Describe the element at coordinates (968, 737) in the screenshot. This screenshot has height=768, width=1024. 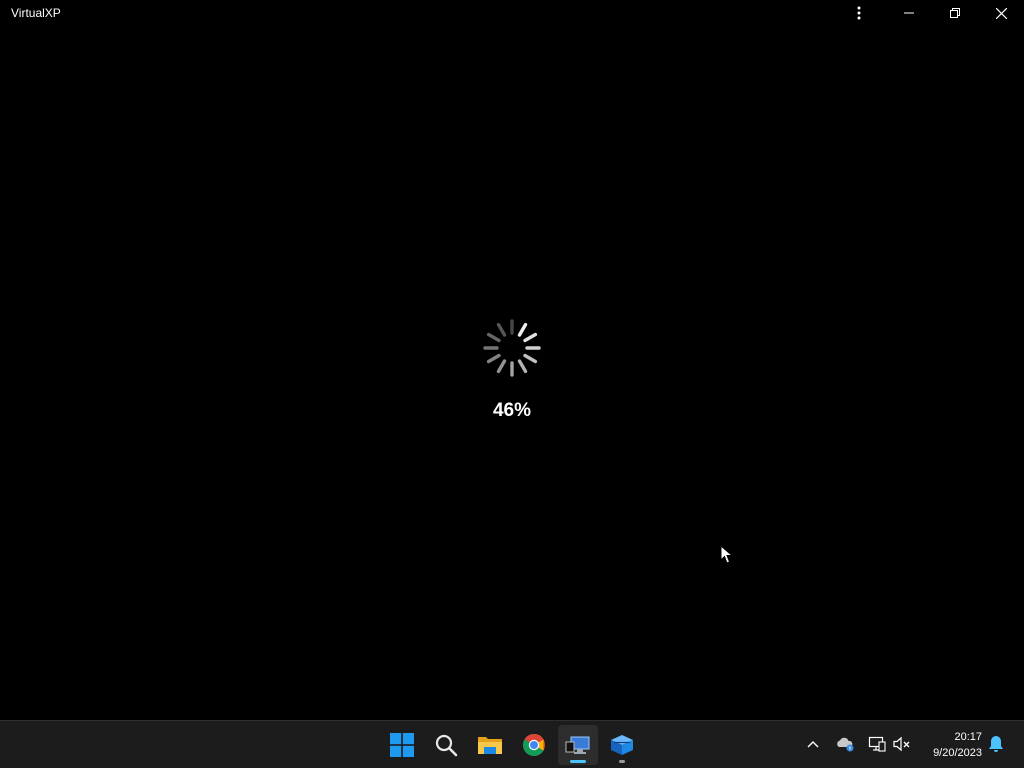
I see `clock-time: 20:17` at that location.